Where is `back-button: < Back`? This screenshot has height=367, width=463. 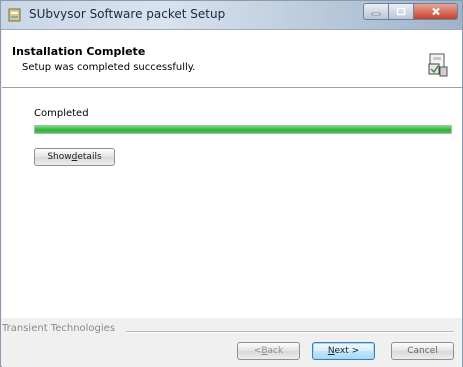 back-button: < Back is located at coordinates (268, 351).